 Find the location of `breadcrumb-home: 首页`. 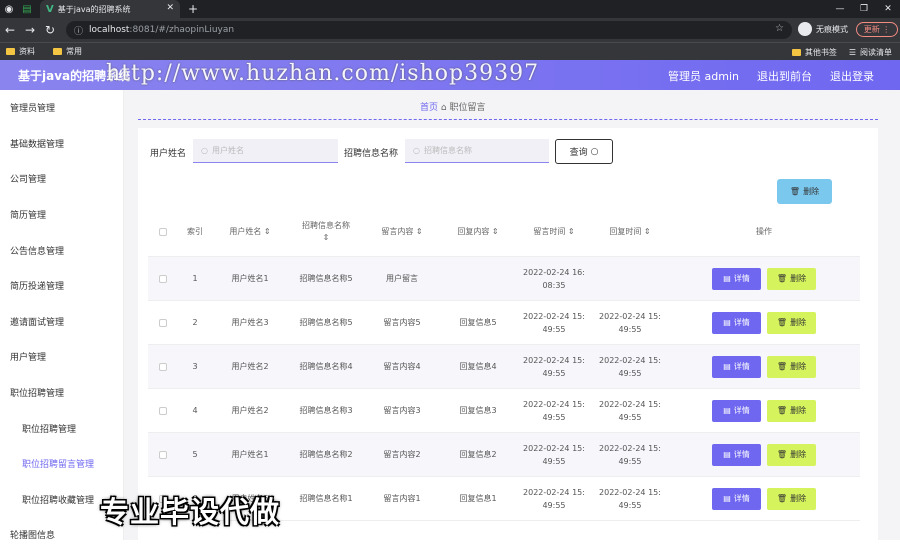

breadcrumb-home: 首页 is located at coordinates (429, 108).